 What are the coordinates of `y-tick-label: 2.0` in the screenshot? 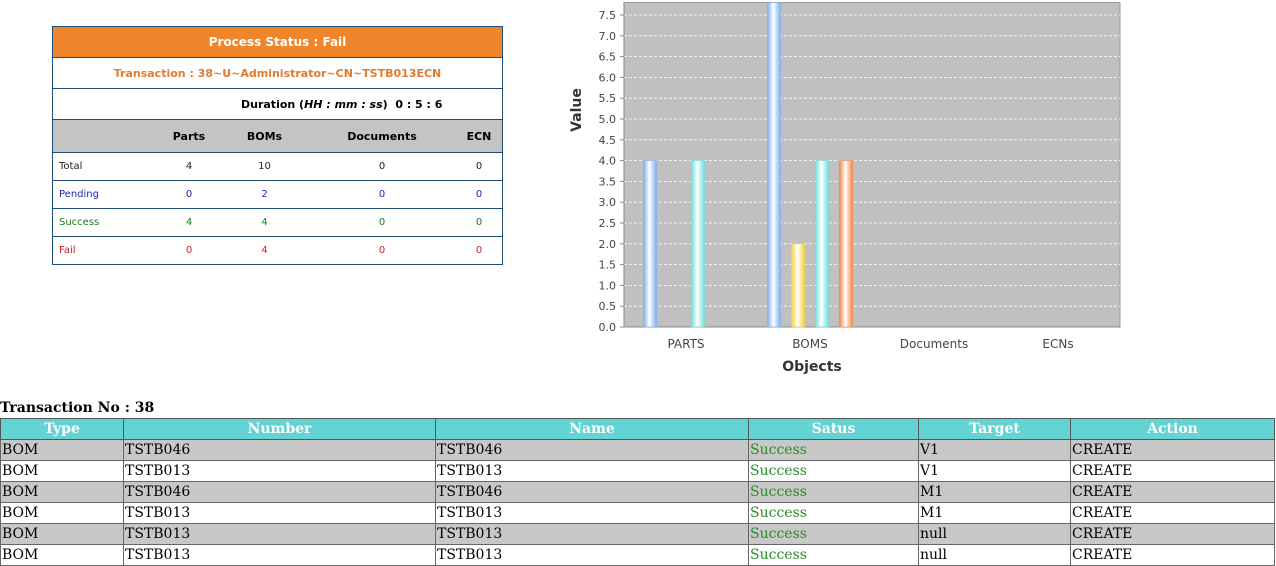 It's located at (608, 244).